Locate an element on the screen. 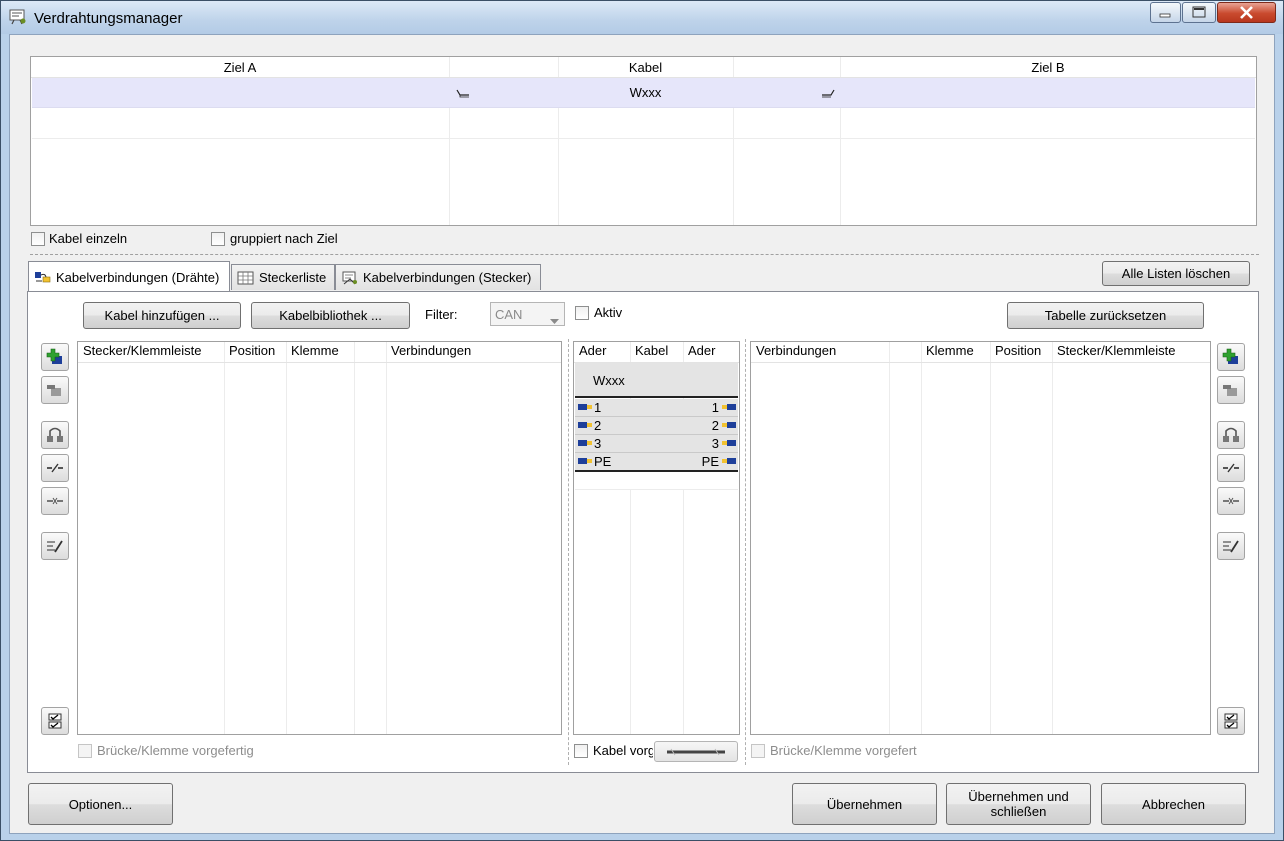  remove-connection-right-button is located at coordinates (1231, 390).